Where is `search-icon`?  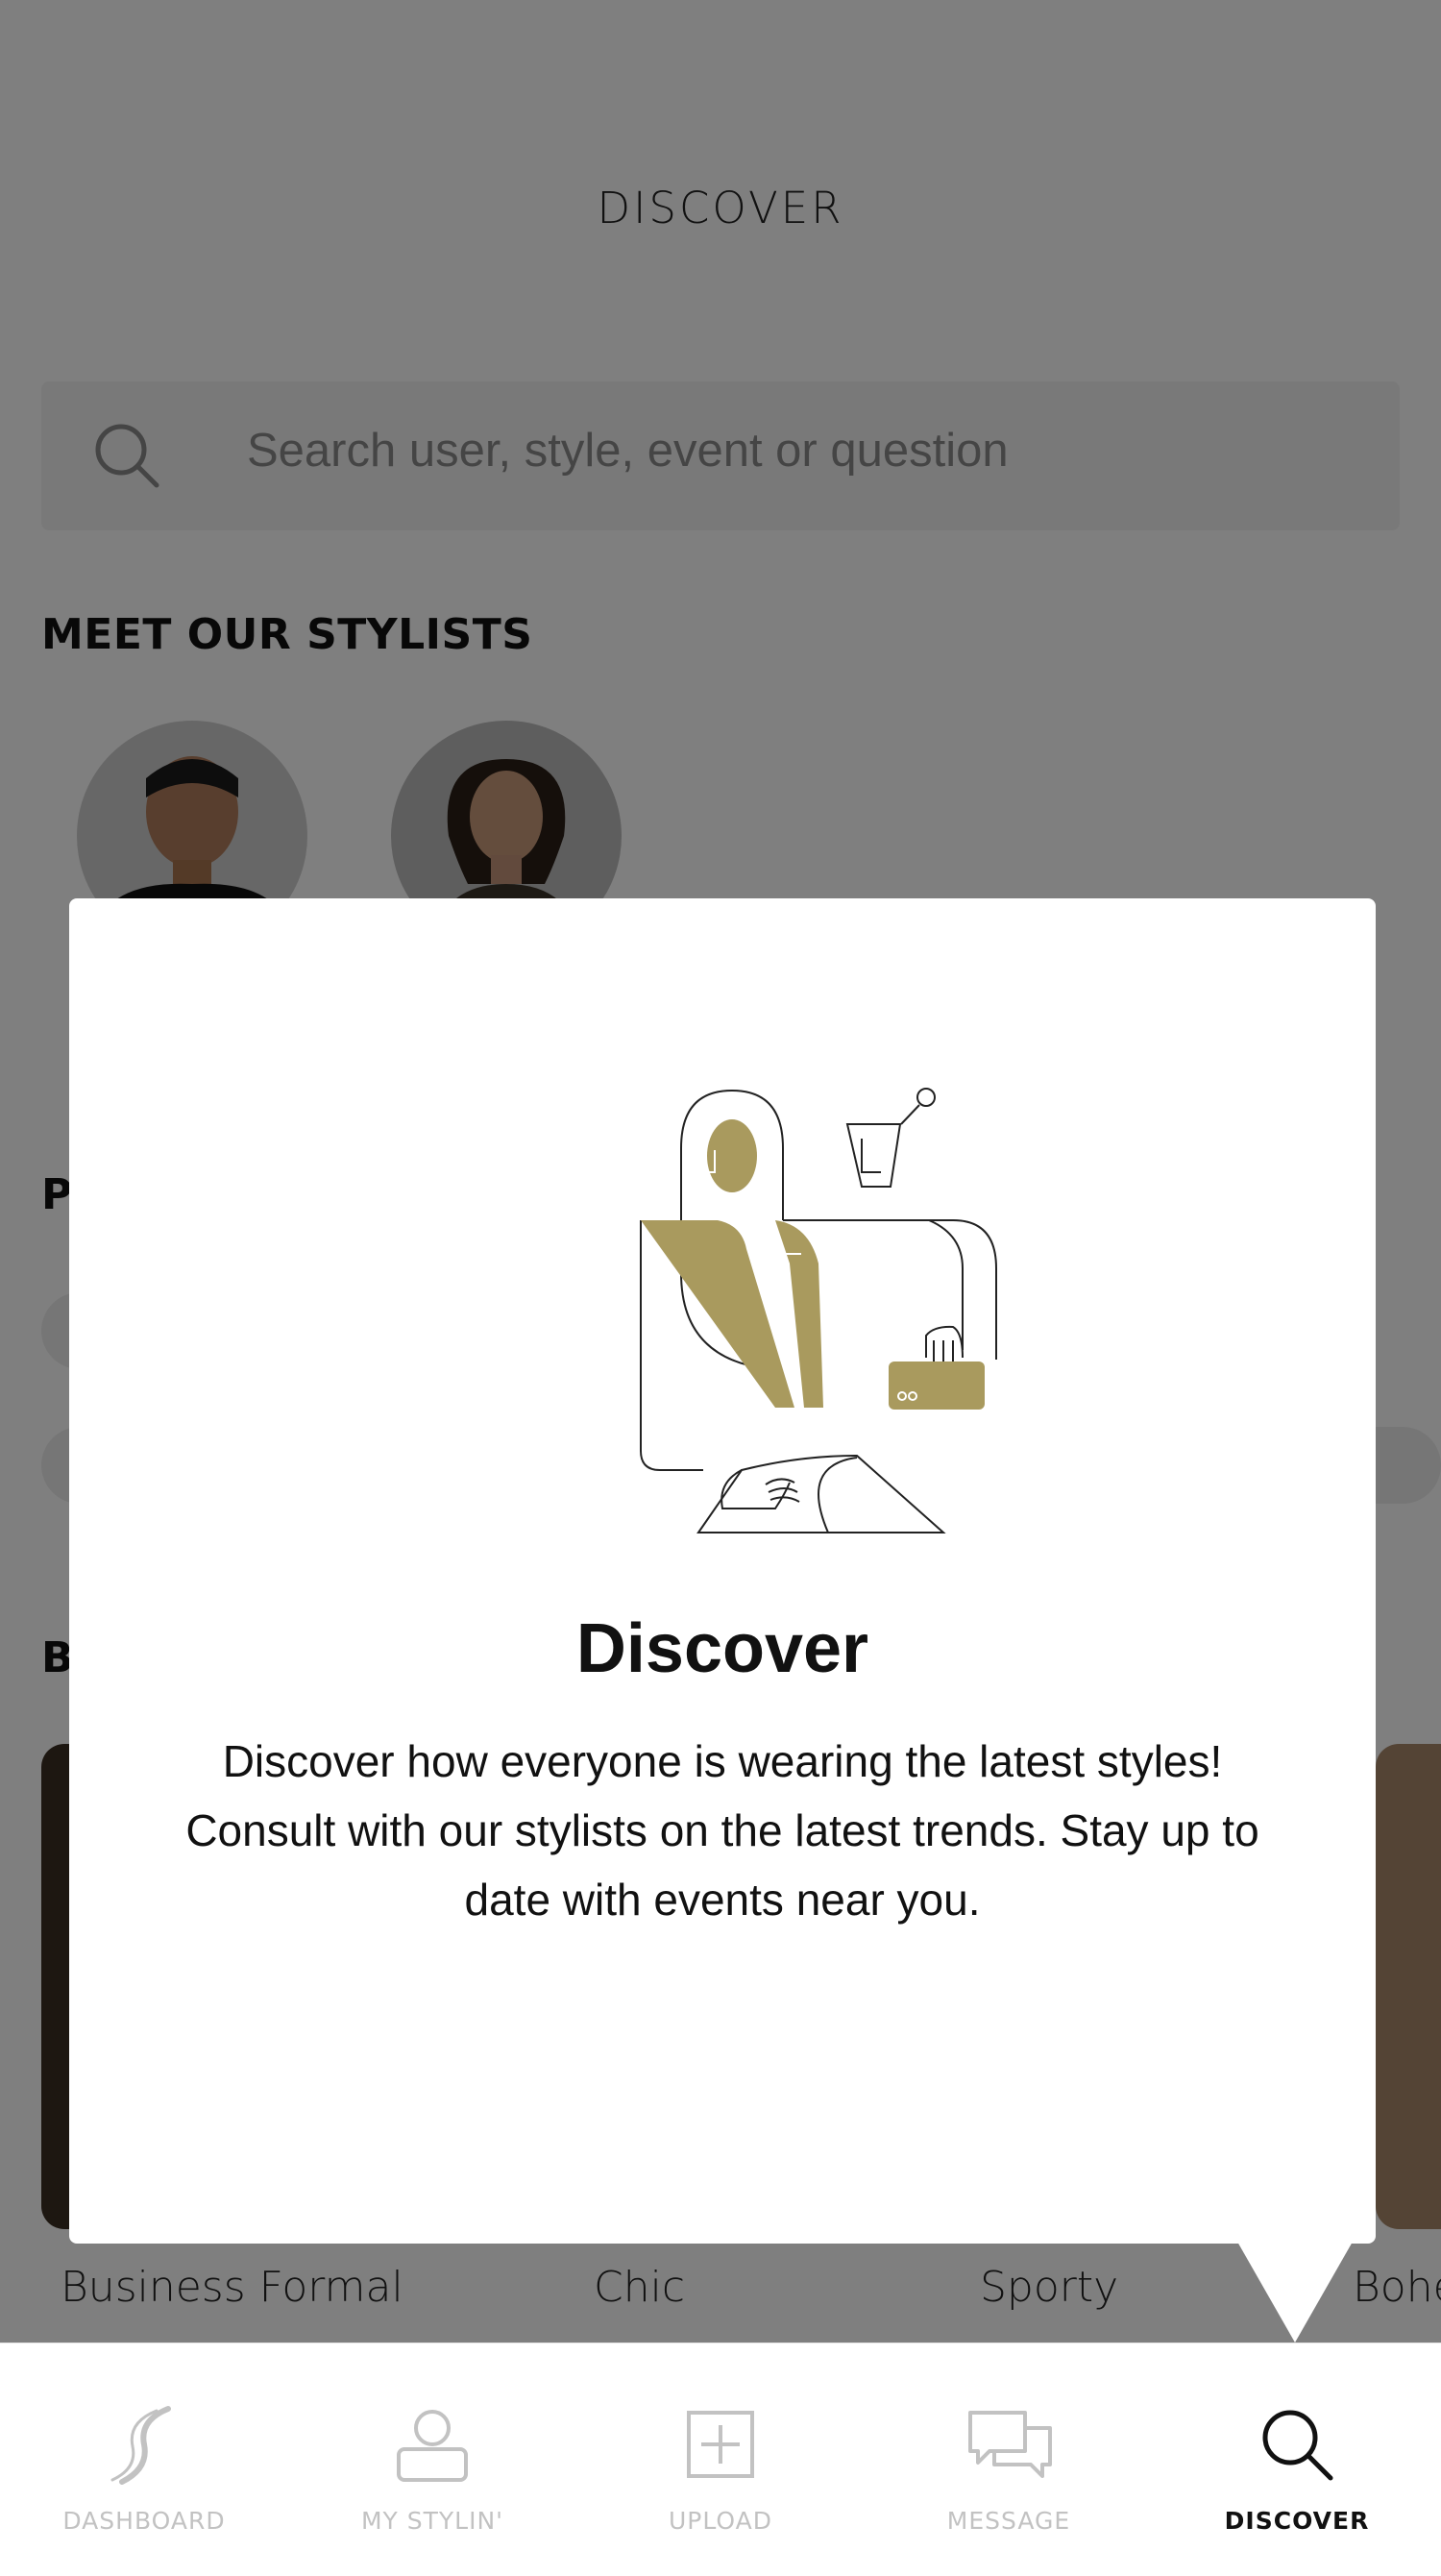
search-icon is located at coordinates (1297, 2445).